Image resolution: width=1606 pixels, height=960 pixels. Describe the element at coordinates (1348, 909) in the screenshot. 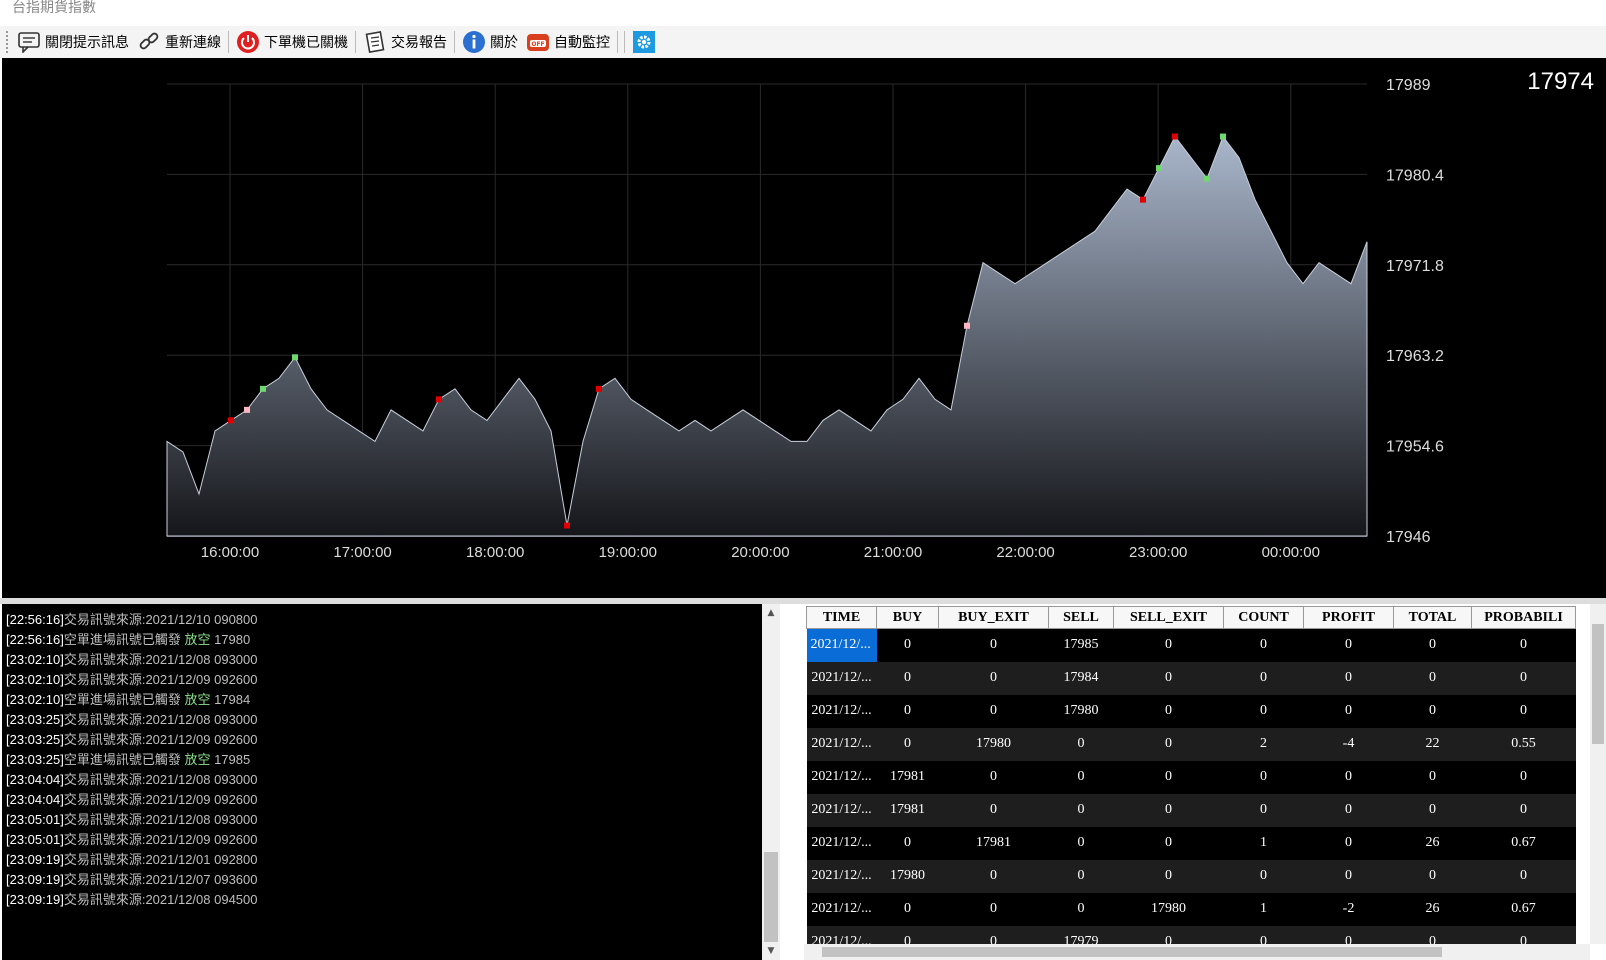

I see `table-cell: -2` at that location.